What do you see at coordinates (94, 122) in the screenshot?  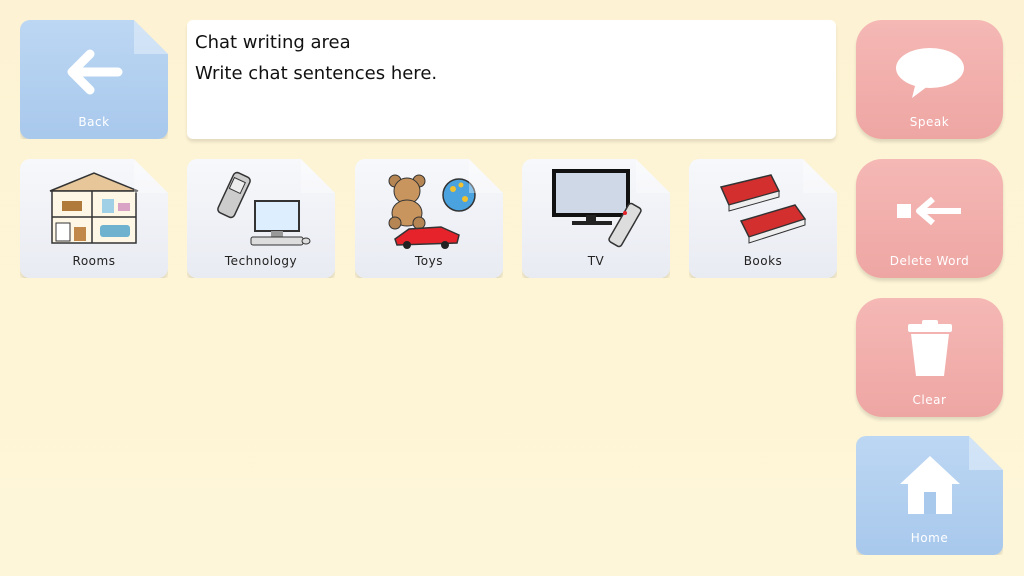 I see `back-button-label: Back` at bounding box center [94, 122].